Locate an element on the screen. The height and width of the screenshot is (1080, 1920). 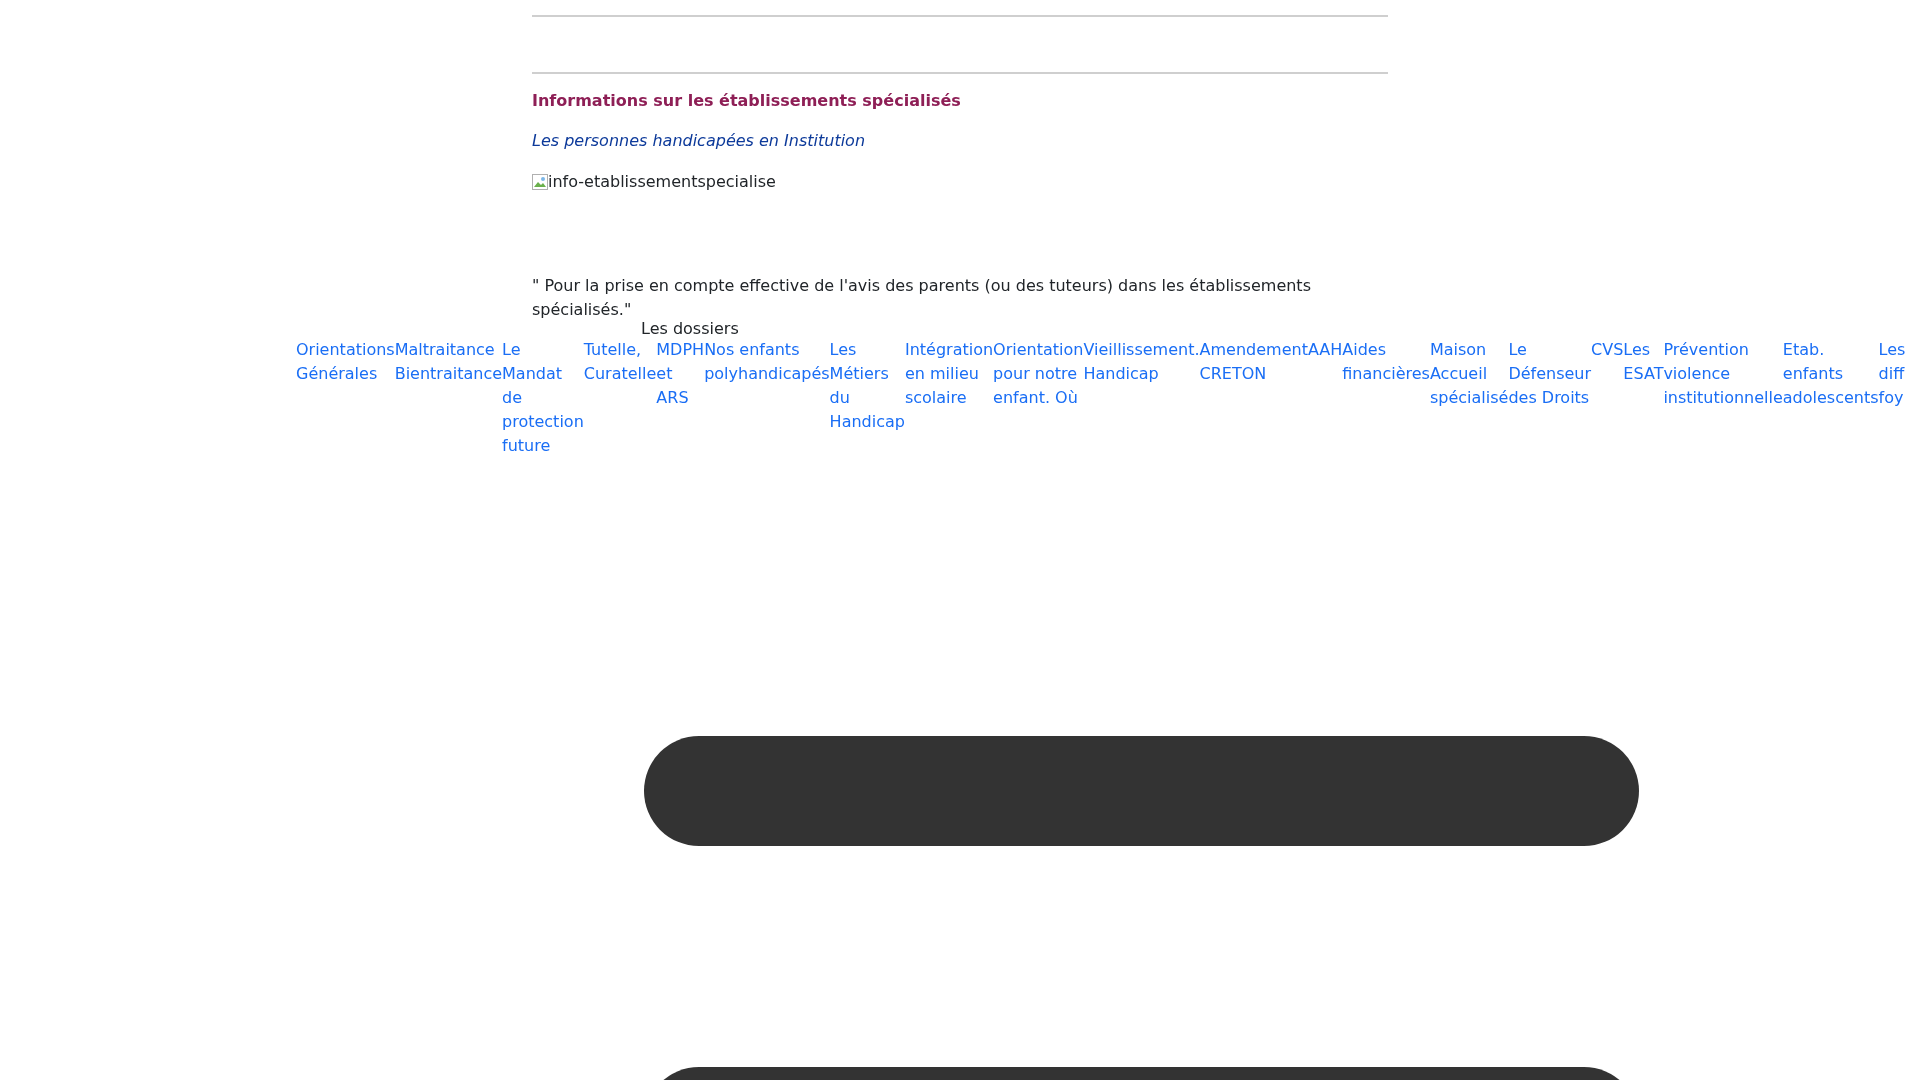
menu-link: Vieillissement. Handicap is located at coordinates (1141, 398).